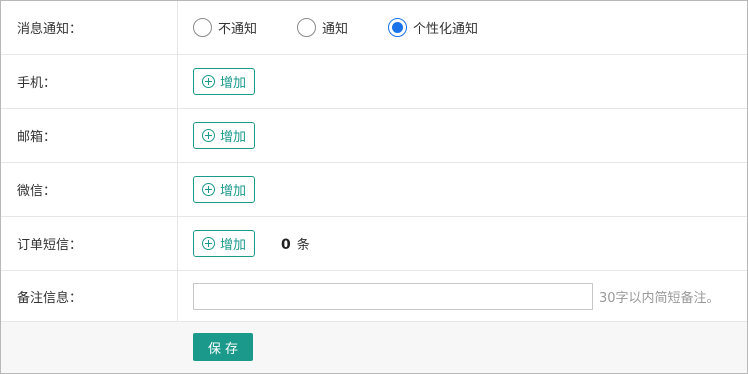 This screenshot has width=748, height=374. I want to click on email-label: 邮箱：, so click(89, 135).